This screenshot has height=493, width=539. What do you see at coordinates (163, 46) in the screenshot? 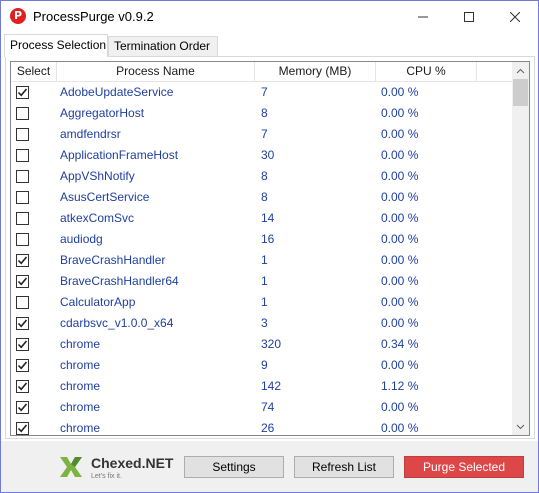
I see `tab-termination-order: Termination Order` at bounding box center [163, 46].